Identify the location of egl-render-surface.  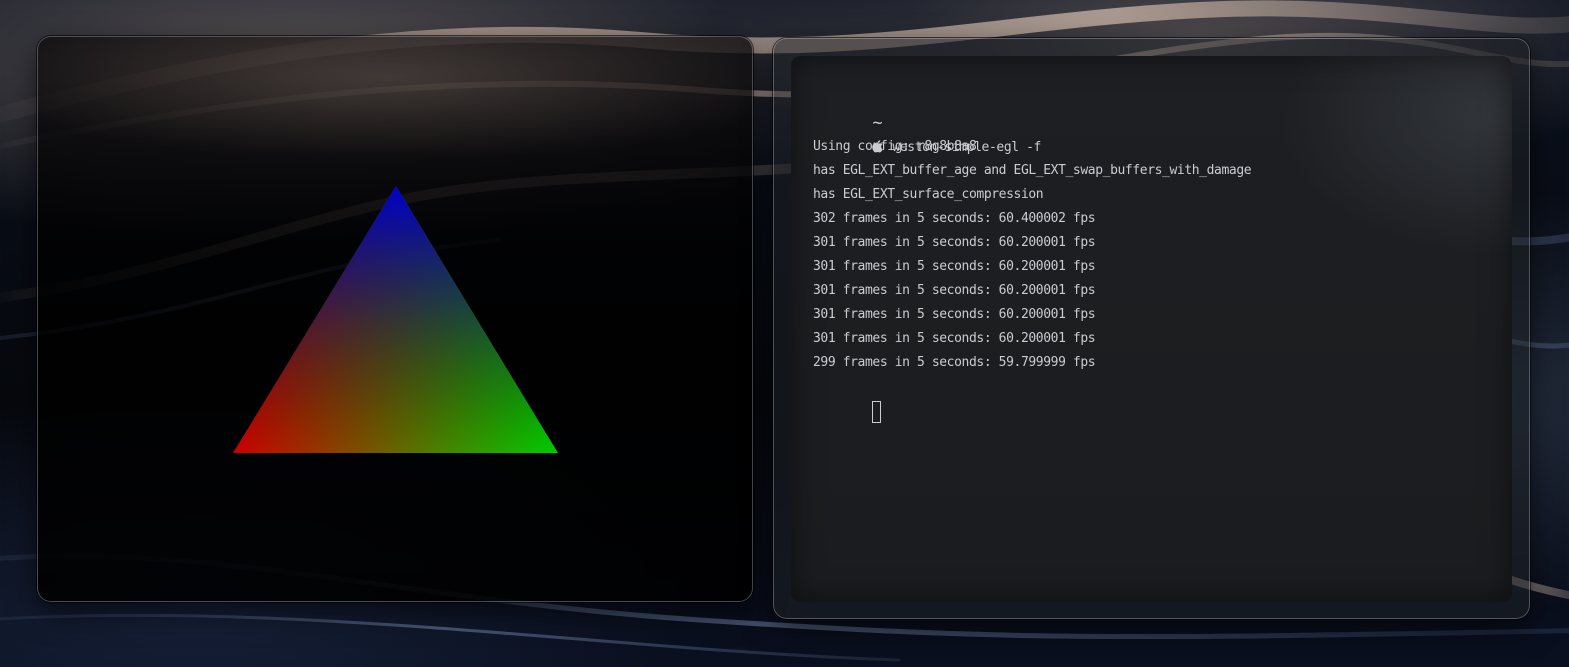
(395, 319).